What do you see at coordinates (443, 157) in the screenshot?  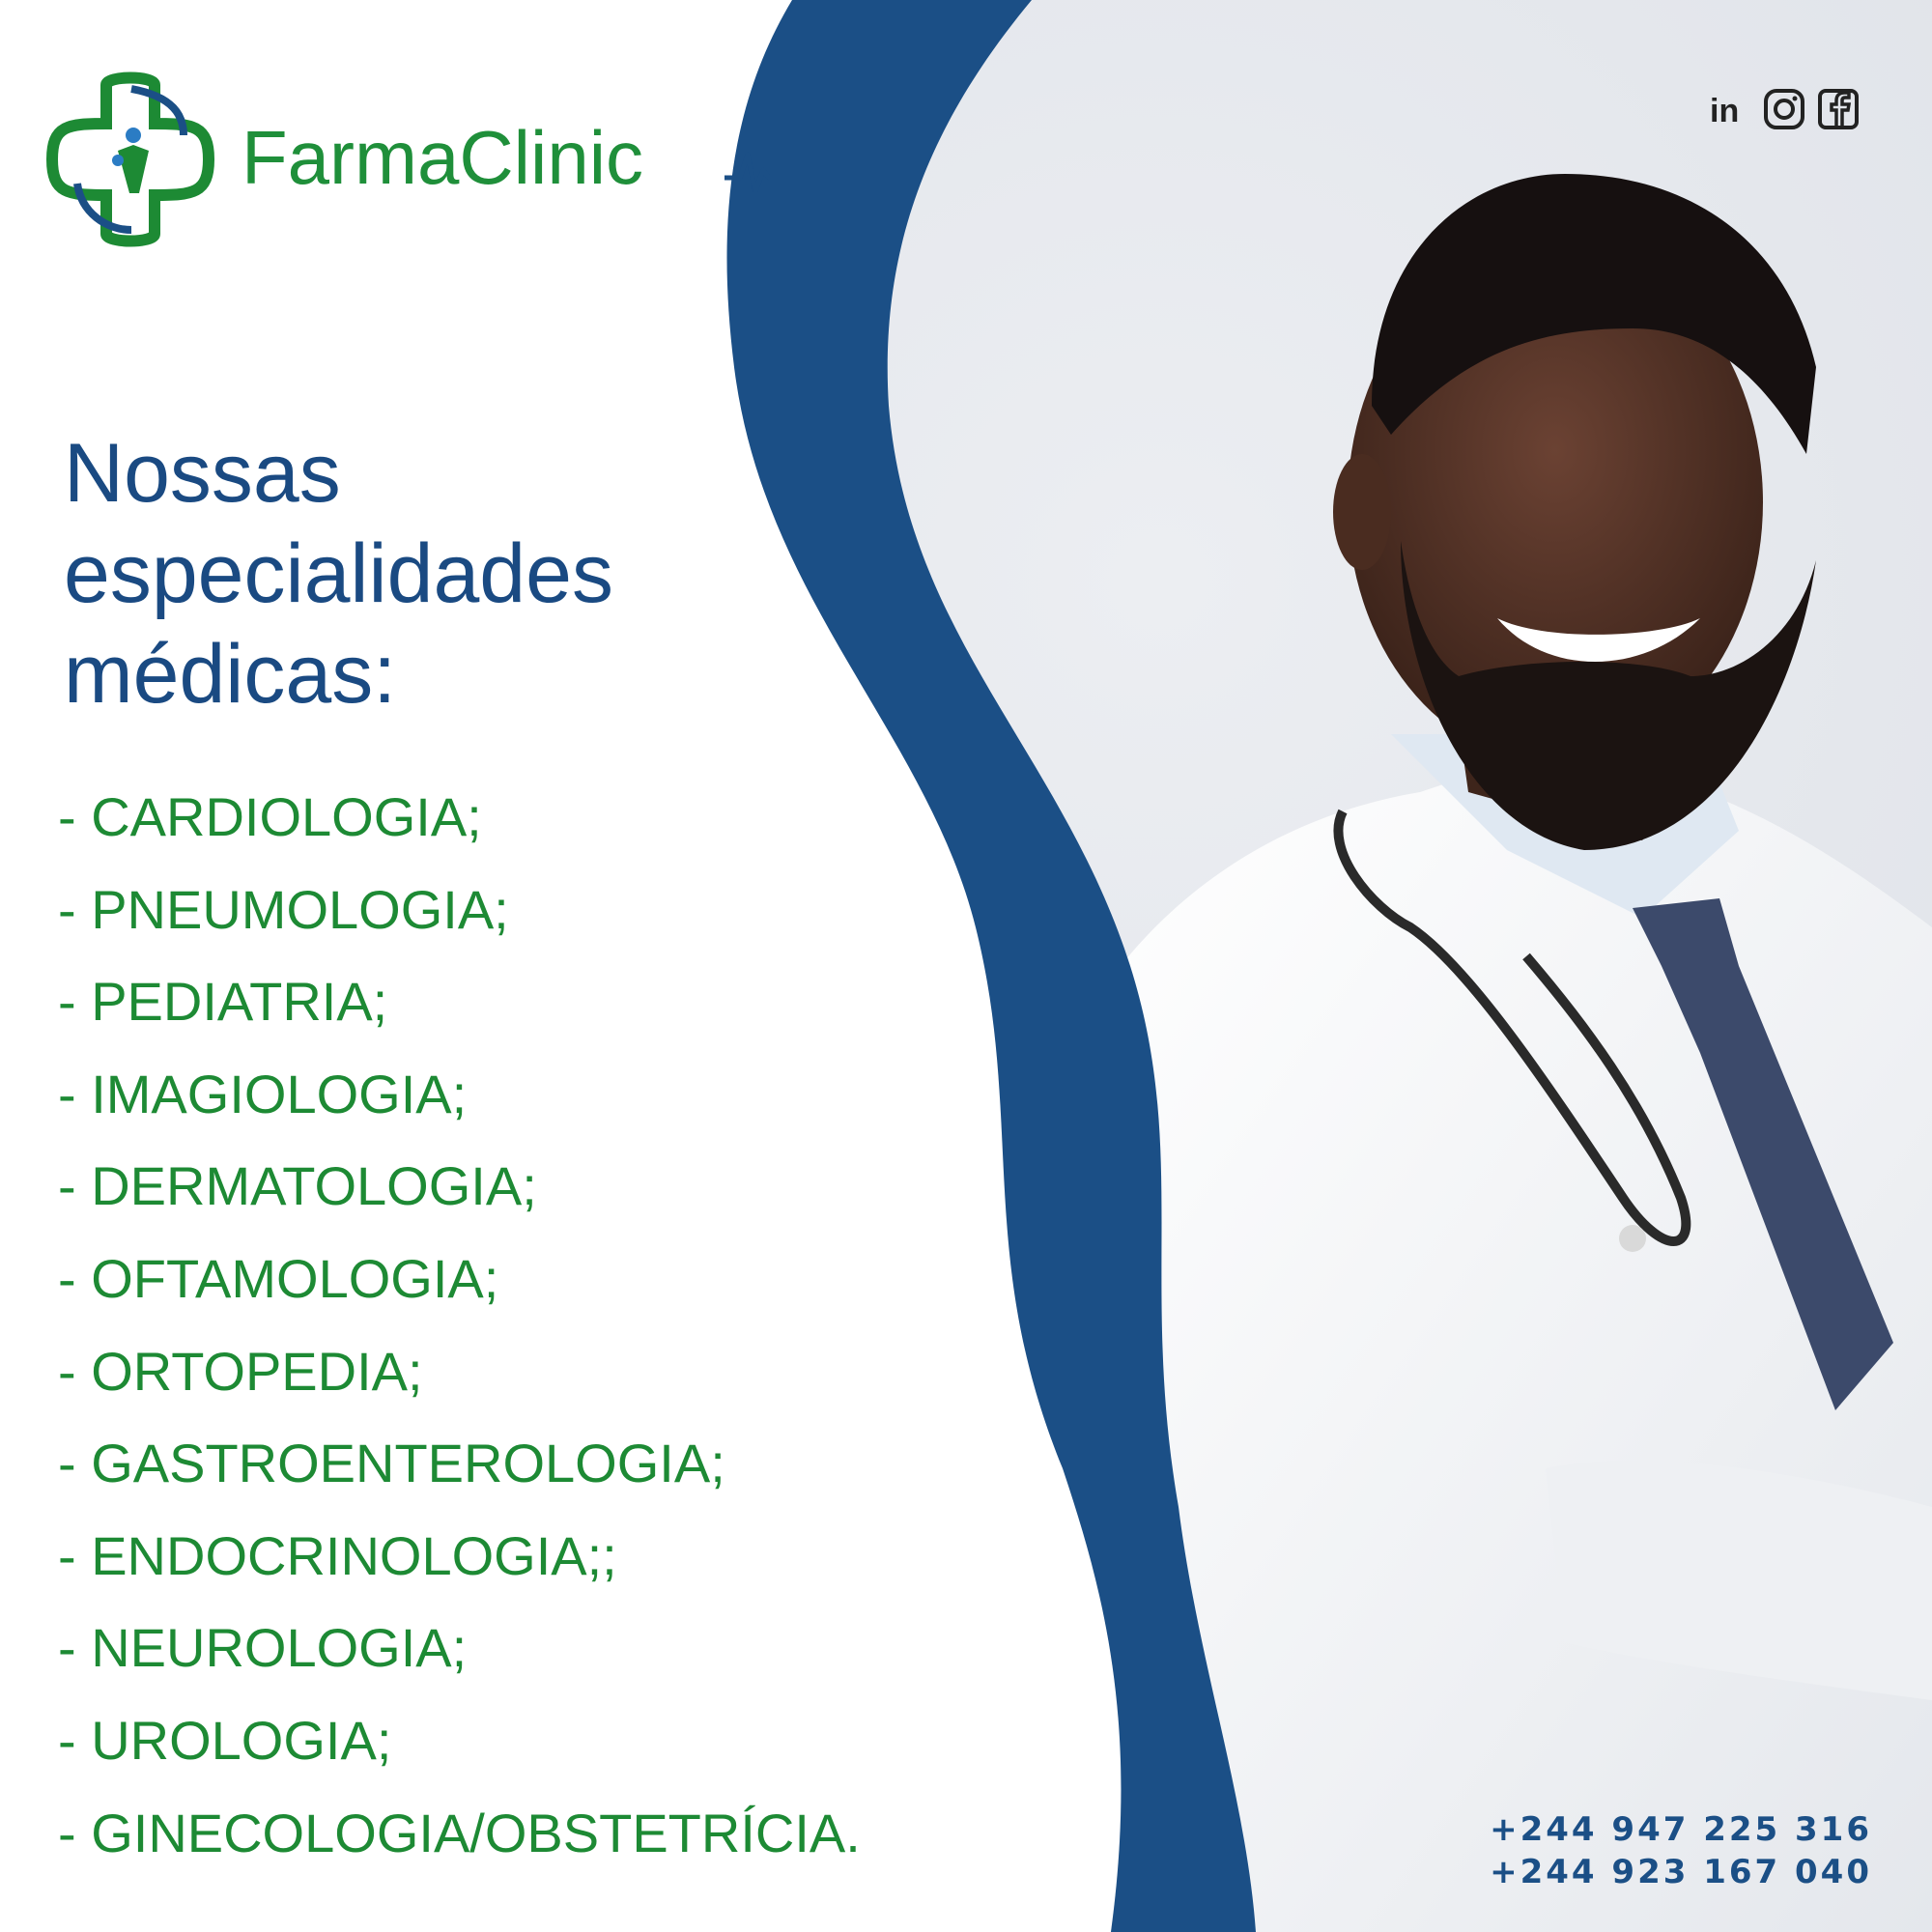 I see `brand-name: FarmaClinic` at bounding box center [443, 157].